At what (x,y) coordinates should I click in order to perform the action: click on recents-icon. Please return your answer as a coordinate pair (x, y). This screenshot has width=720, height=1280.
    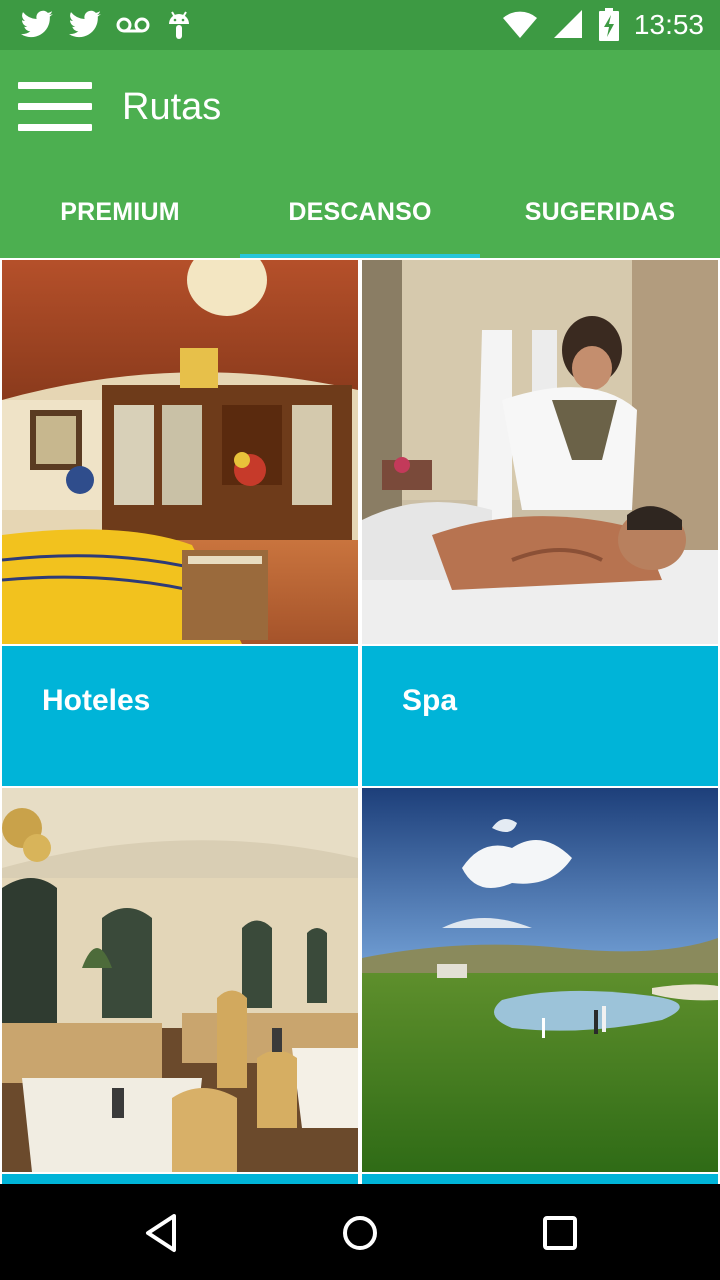
    Looking at the image, I should click on (560, 1233).